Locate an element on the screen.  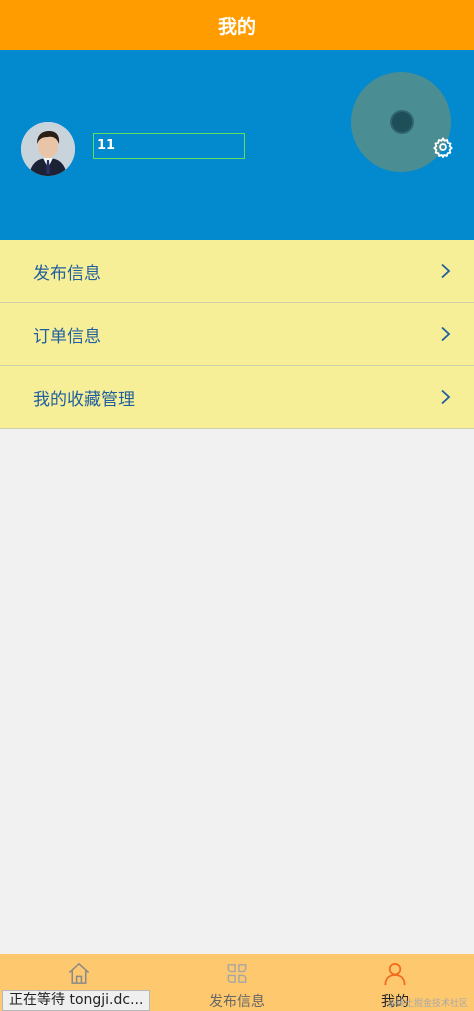
watermark-text: @稀土掘金技术社区 is located at coordinates (427, 1004).